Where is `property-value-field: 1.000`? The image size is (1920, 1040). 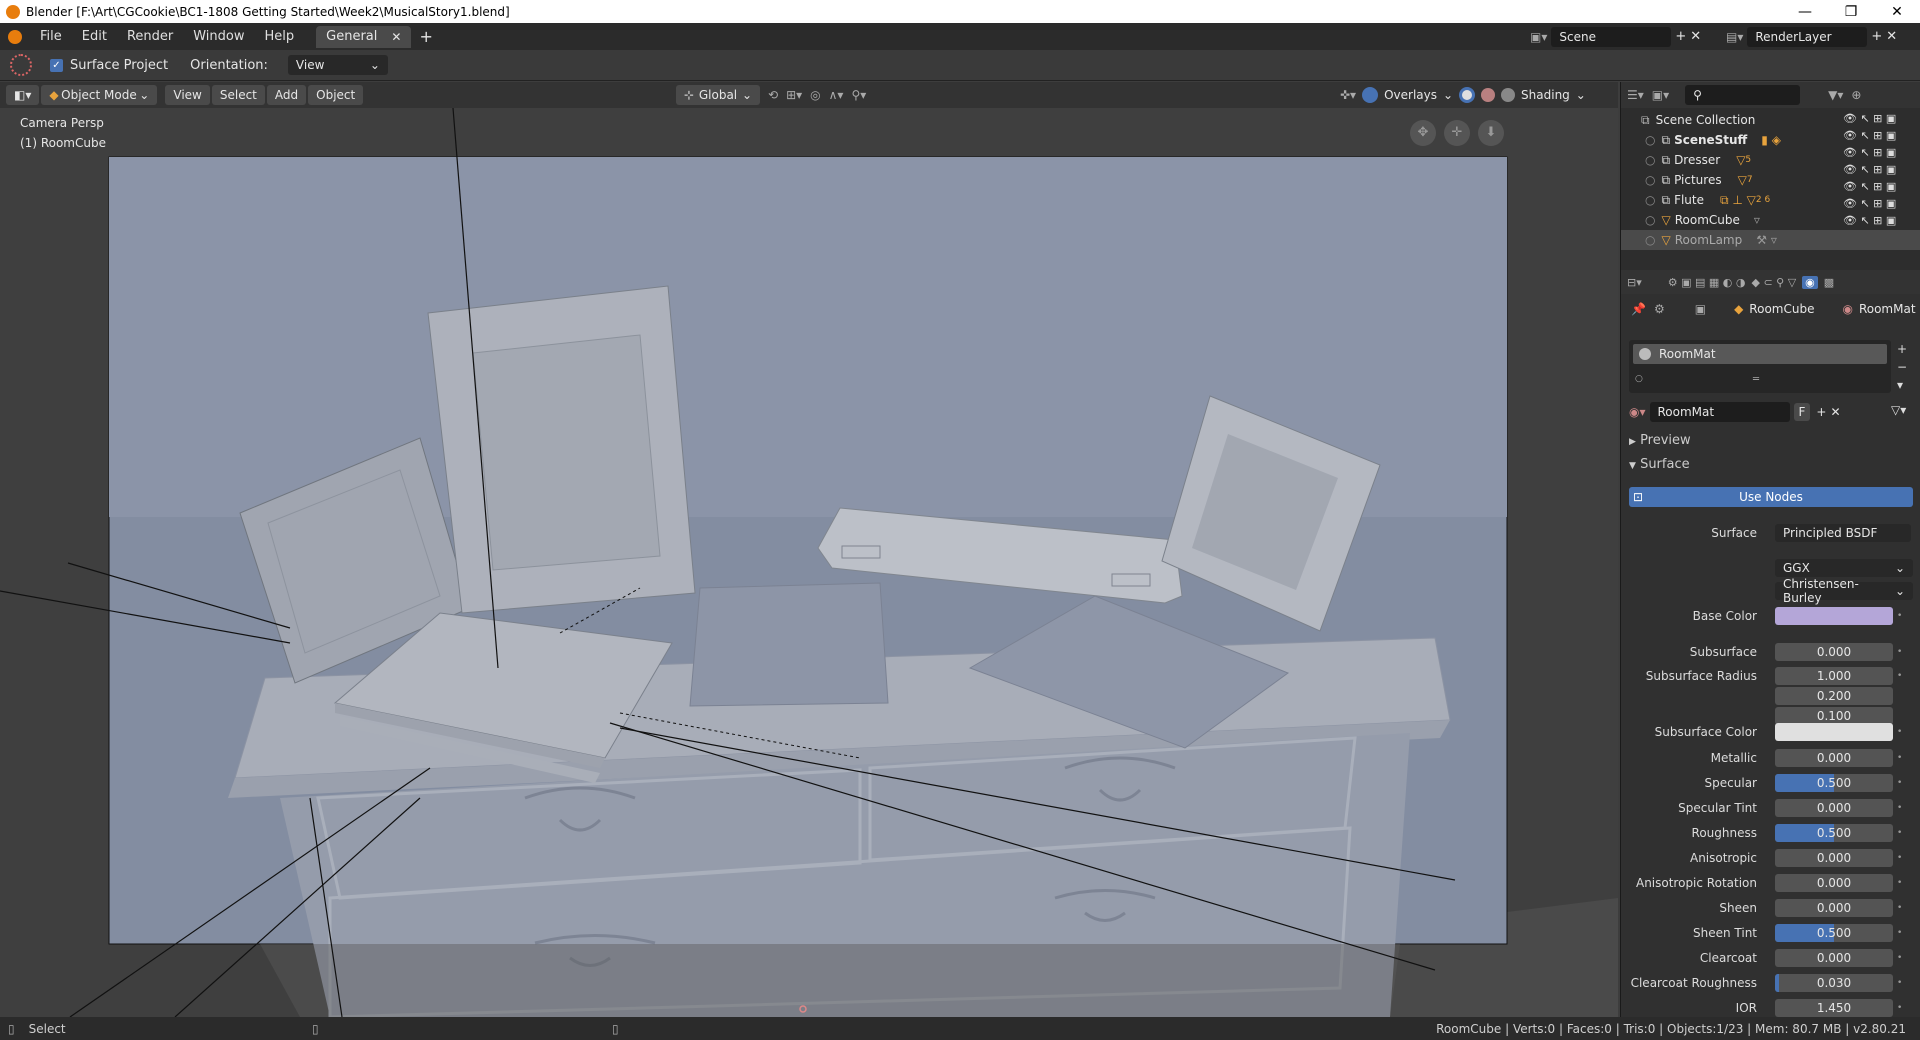 property-value-field: 1.000 is located at coordinates (1834, 676).